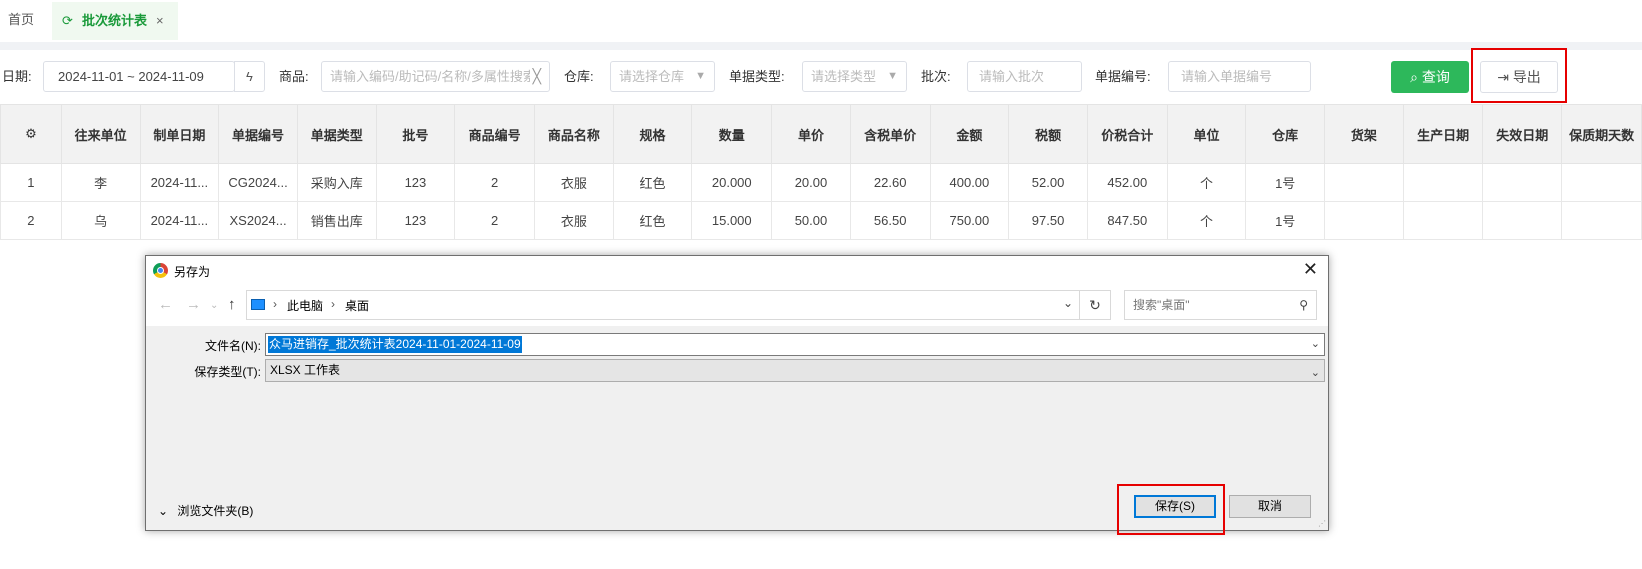  I want to click on filetype-label: 保存类型(T):, so click(227, 372).